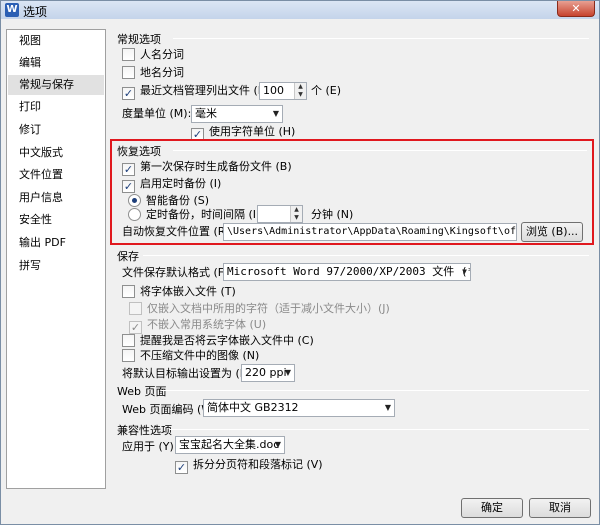 This screenshot has width=600, height=525. I want to click on measure-unit-label: 度量单位 (M):, so click(157, 113).